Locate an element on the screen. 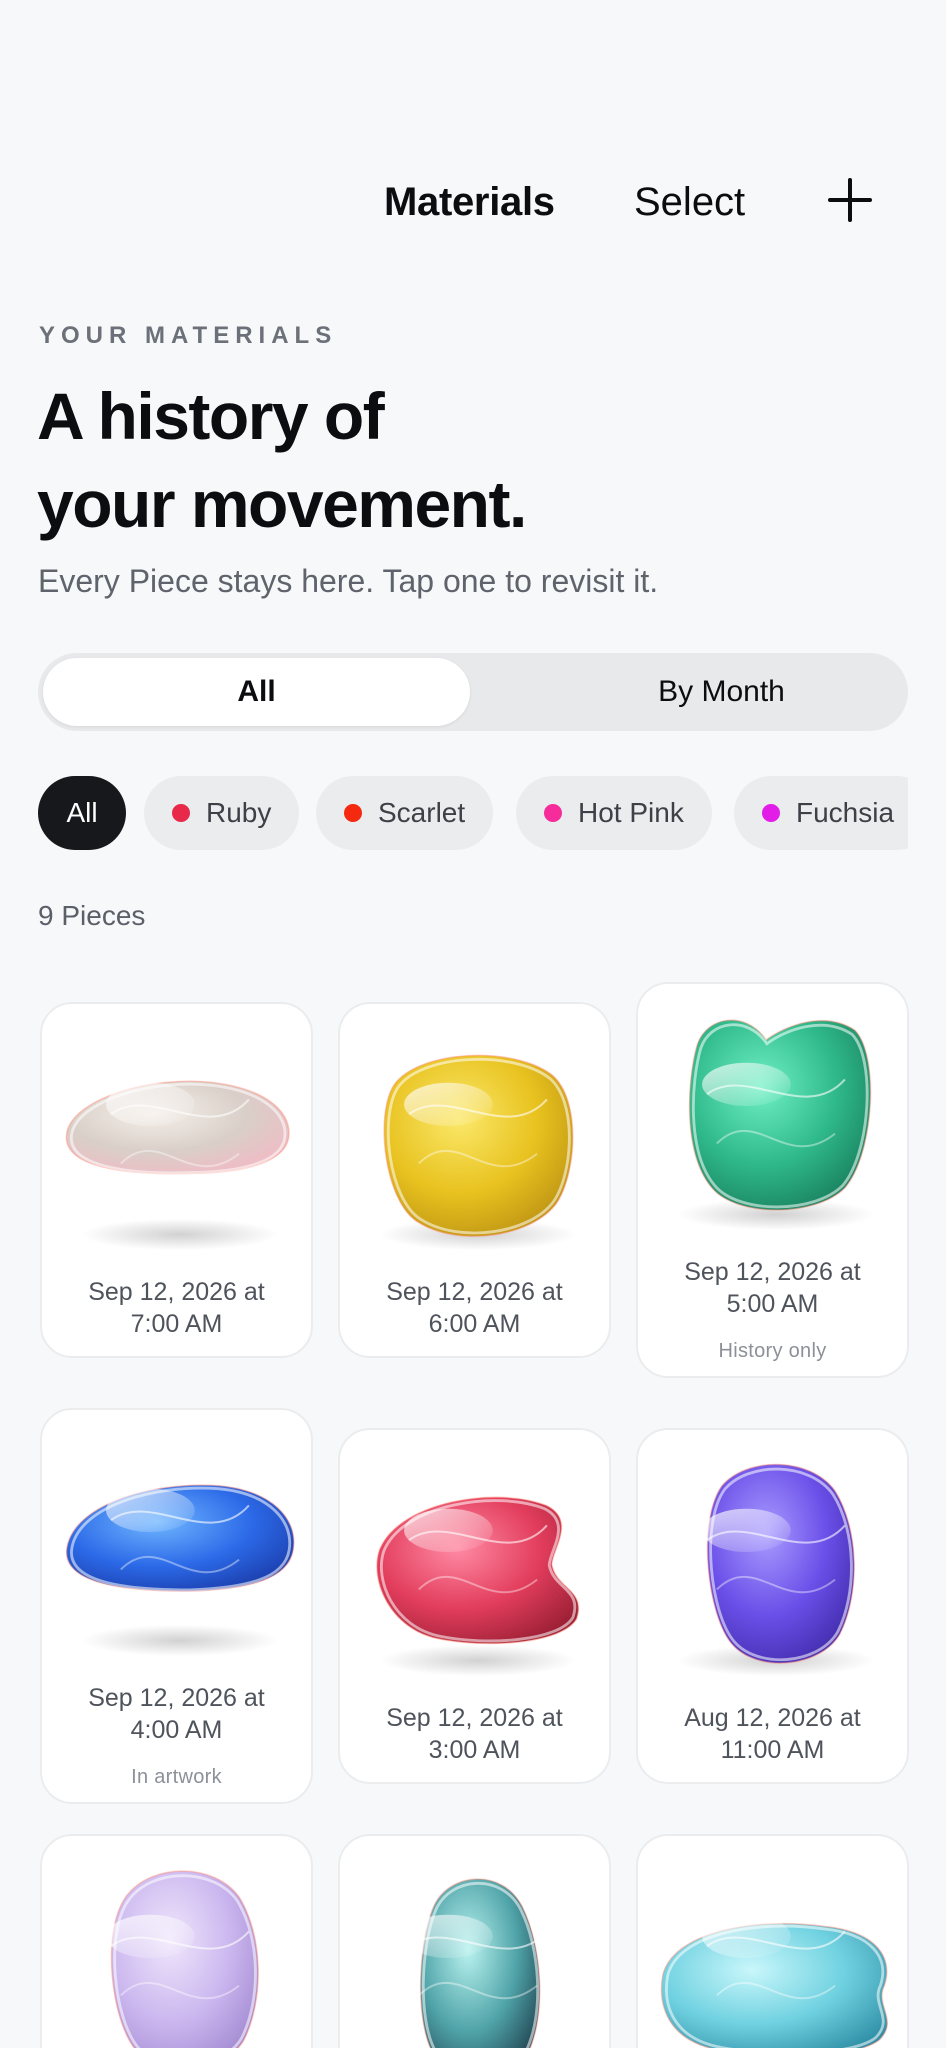 Image resolution: width=946 pixels, height=2048 pixels. piece-card: Sep 12, 2026 at 6:00 AM is located at coordinates (474, 1180).